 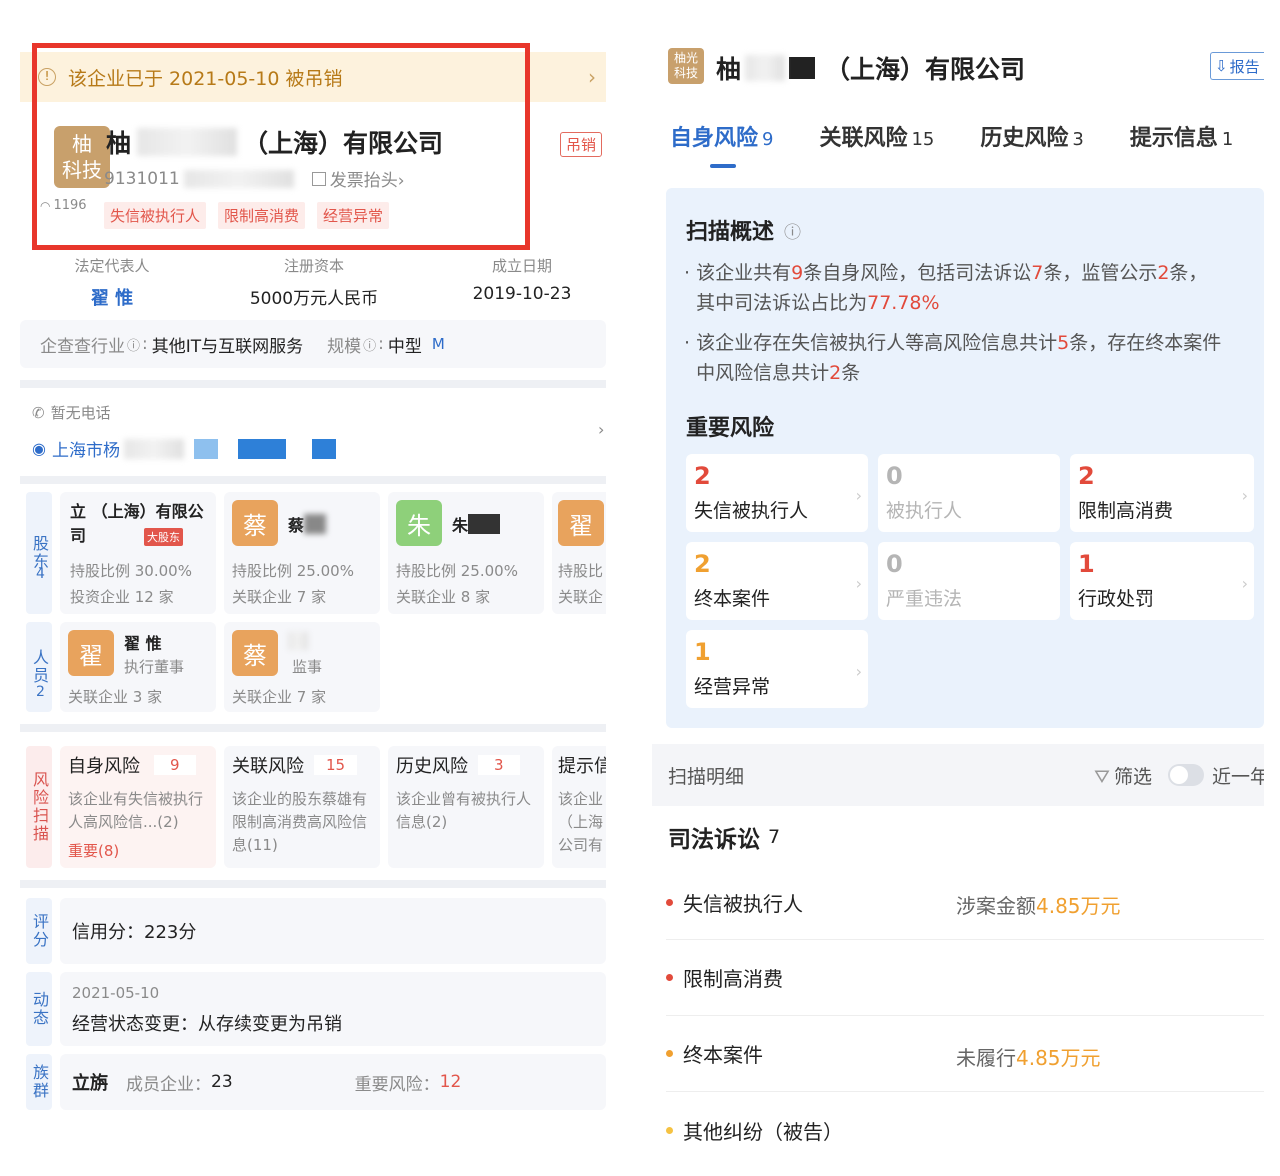 I want to click on download-icon: ⇩, so click(x=1221, y=66).